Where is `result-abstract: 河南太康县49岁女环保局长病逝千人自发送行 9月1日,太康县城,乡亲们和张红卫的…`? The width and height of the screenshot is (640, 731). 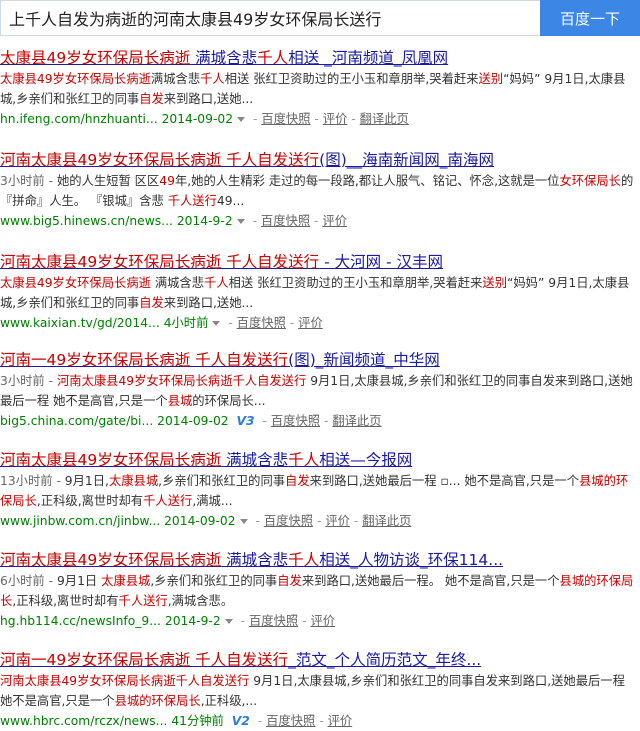
result-abstract: 河南太康县49岁女环保局长病逝千人自发送行 9月1日,太康县城,乡亲们和张红卫的… is located at coordinates (320, 691).